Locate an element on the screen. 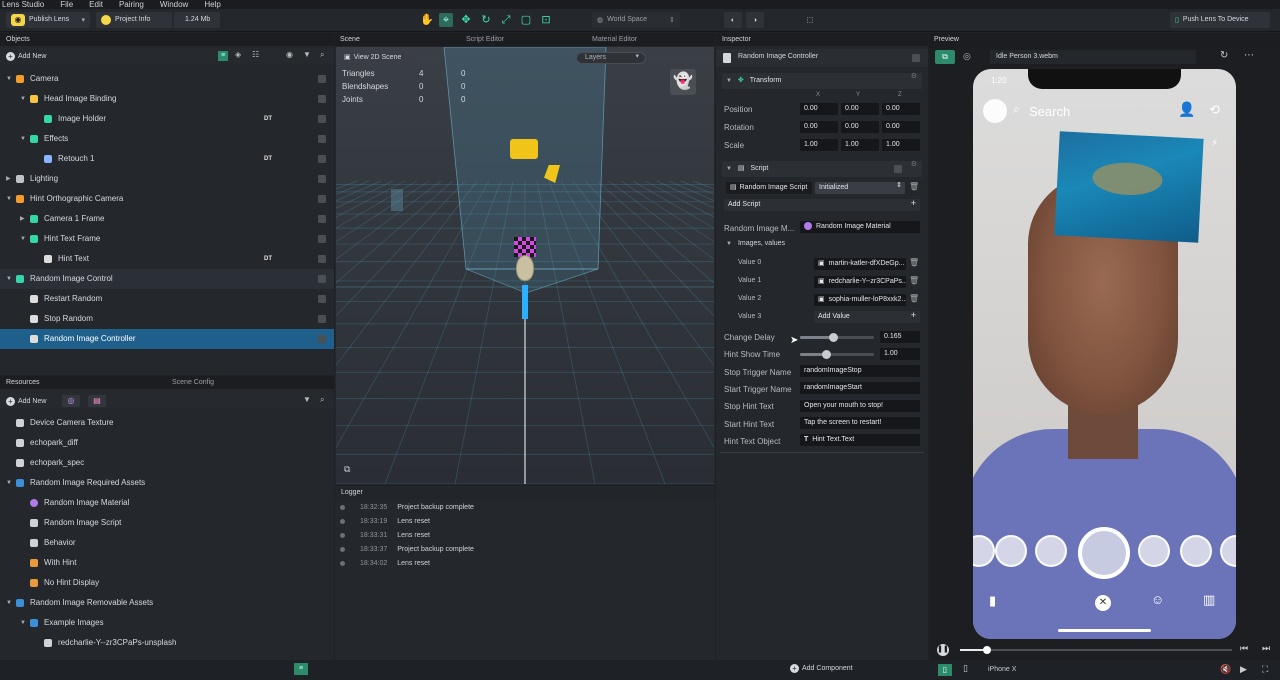 This screenshot has width=1280, height=680. start-trigger-field: randomImageStart is located at coordinates (860, 388).